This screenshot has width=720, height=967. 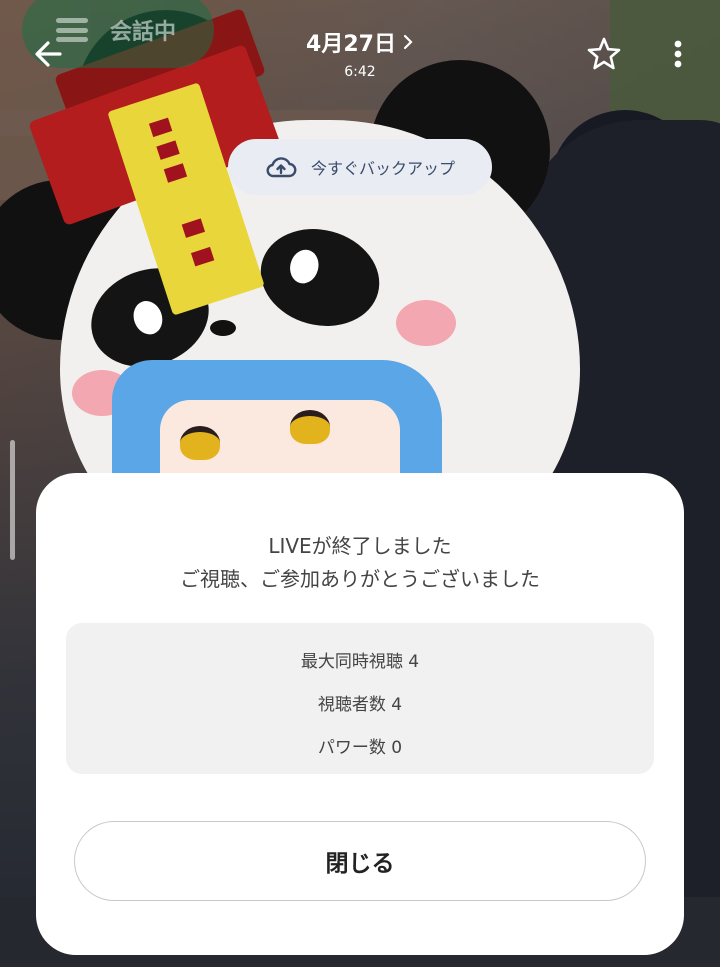 What do you see at coordinates (143, 32) in the screenshot?
I see `chat-status-label: 会話中` at bounding box center [143, 32].